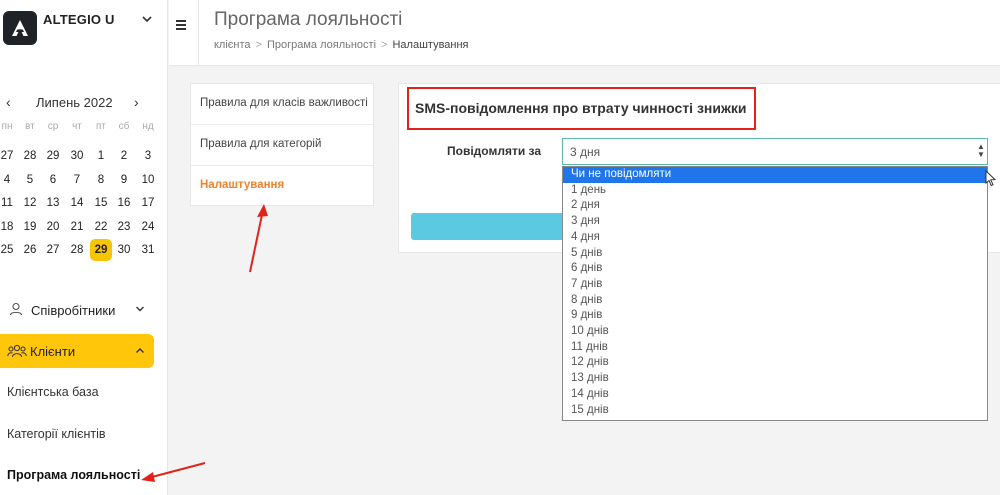  What do you see at coordinates (775, 332) in the screenshot?
I see `dropdown-option: 10 днів` at bounding box center [775, 332].